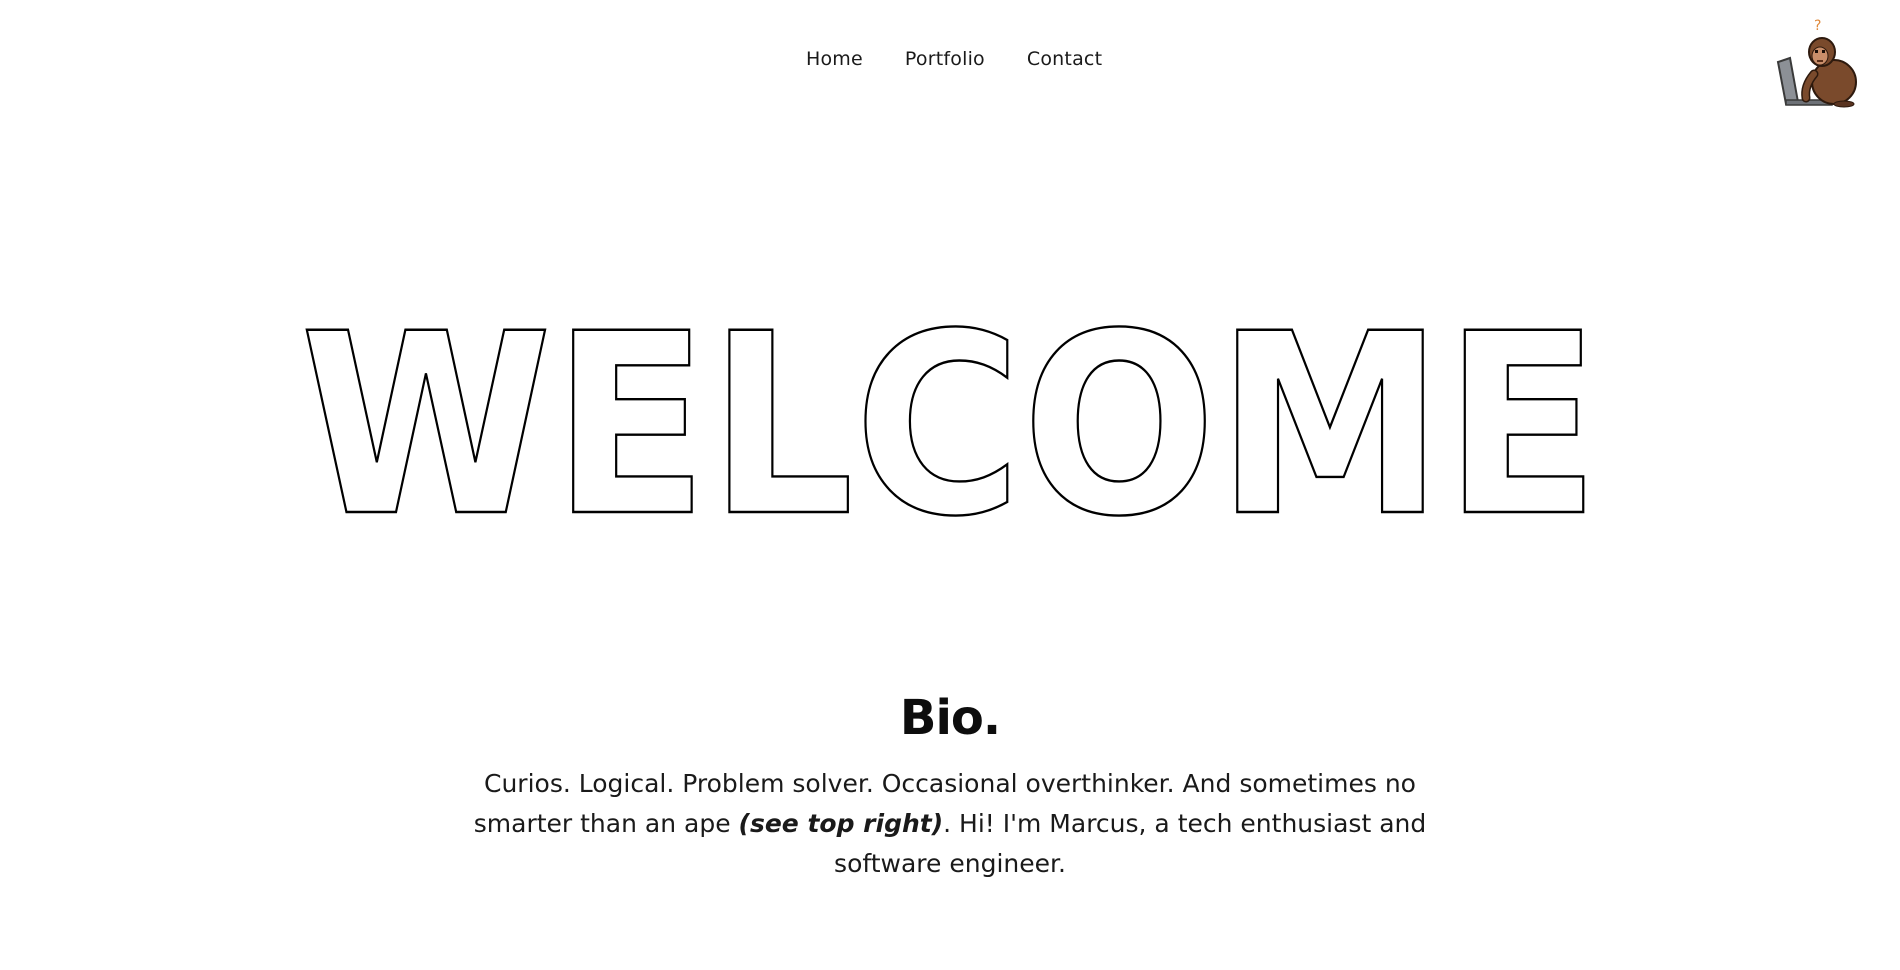 This screenshot has width=1900, height=970. I want to click on bio-emphasis: (see top right), so click(841, 823).